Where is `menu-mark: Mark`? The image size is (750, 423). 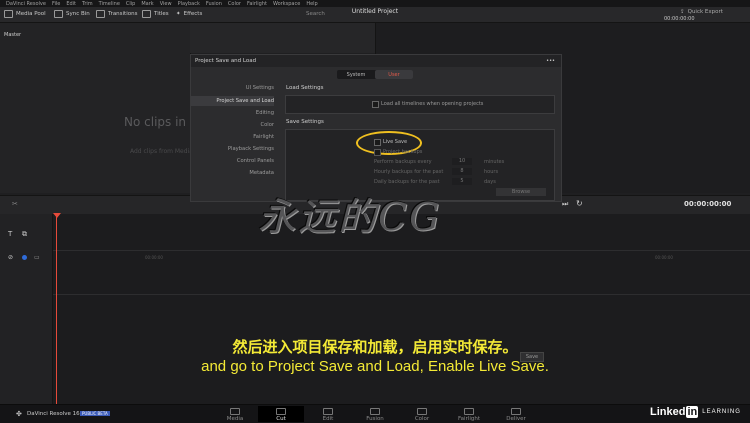 menu-mark: Mark is located at coordinates (147, 4).